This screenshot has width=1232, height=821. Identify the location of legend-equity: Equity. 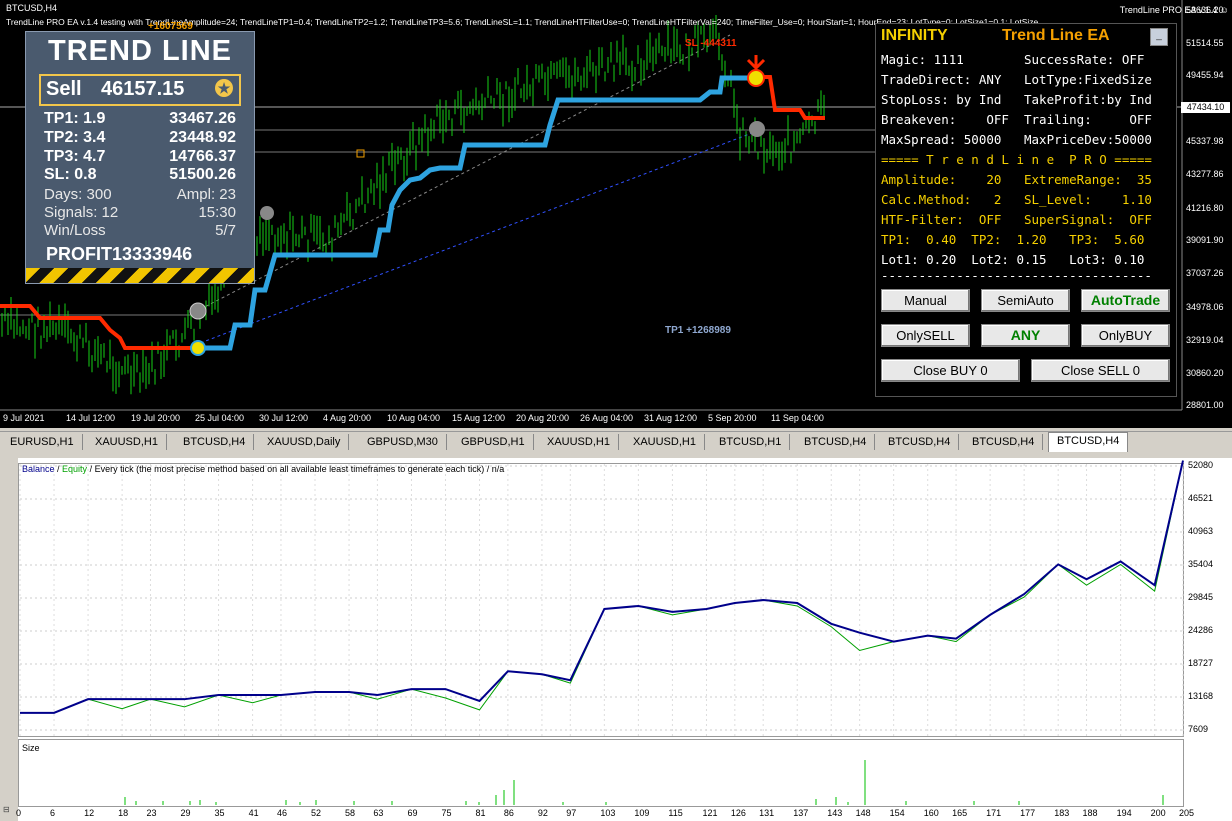
(75, 469).